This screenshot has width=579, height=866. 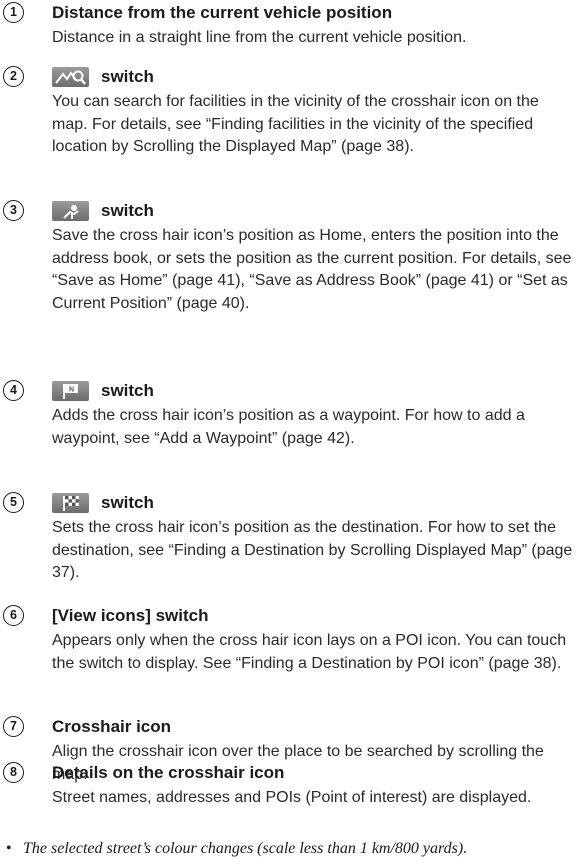 I want to click on item-number: 3, so click(x=13, y=210).